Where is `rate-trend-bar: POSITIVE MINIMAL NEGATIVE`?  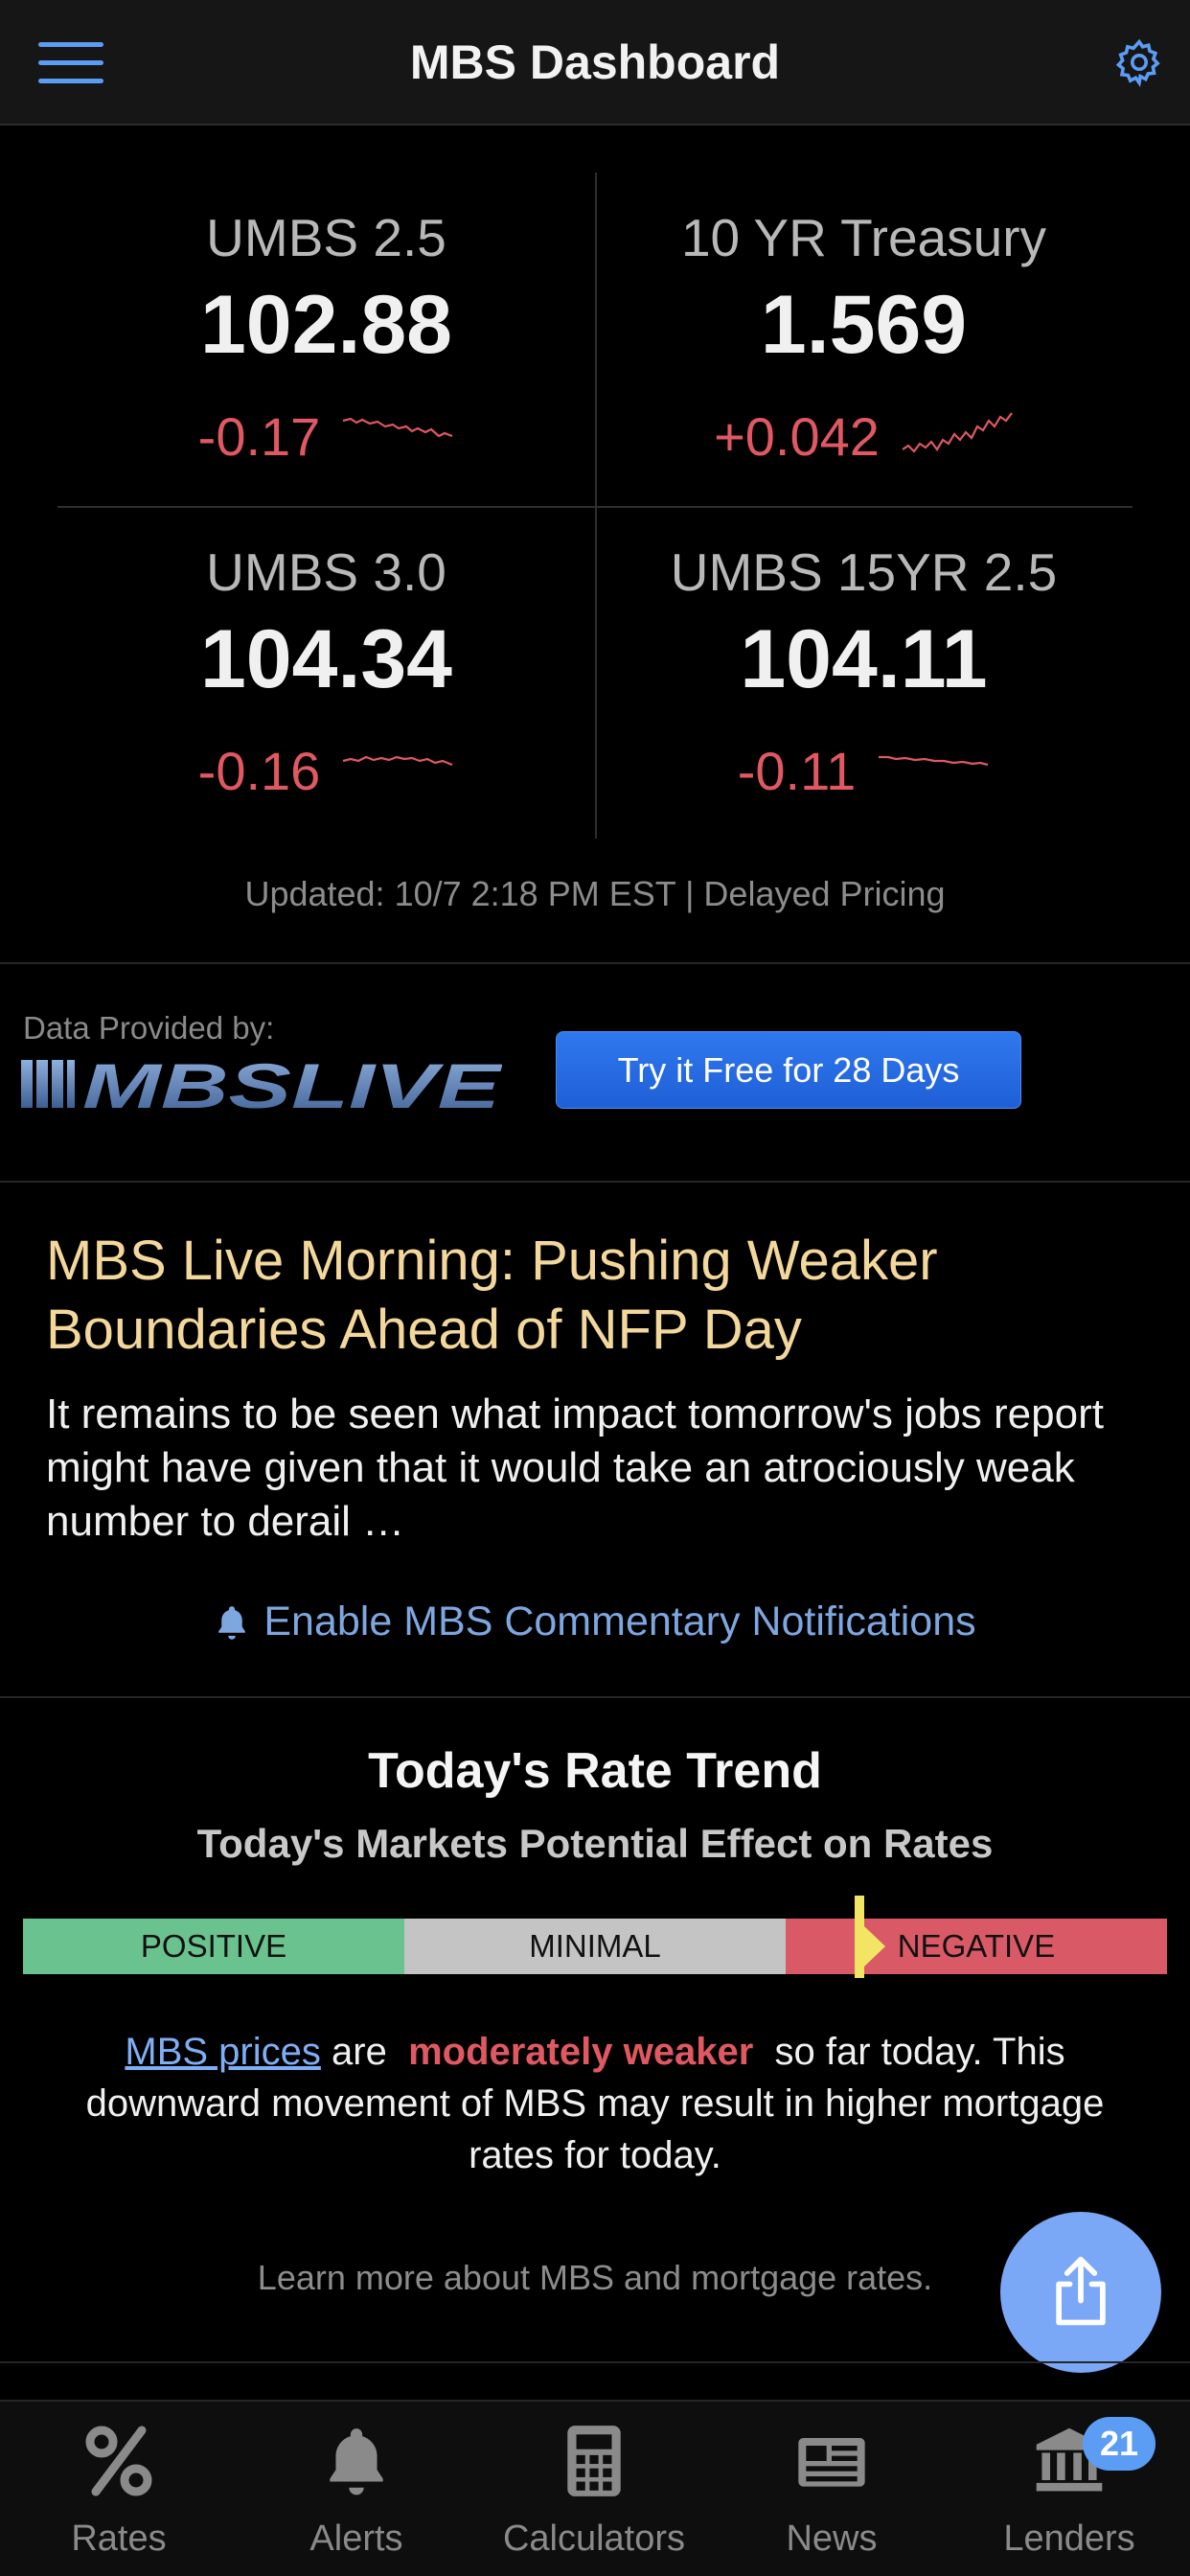 rate-trend-bar: POSITIVE MINIMAL NEGATIVE is located at coordinates (595, 1947).